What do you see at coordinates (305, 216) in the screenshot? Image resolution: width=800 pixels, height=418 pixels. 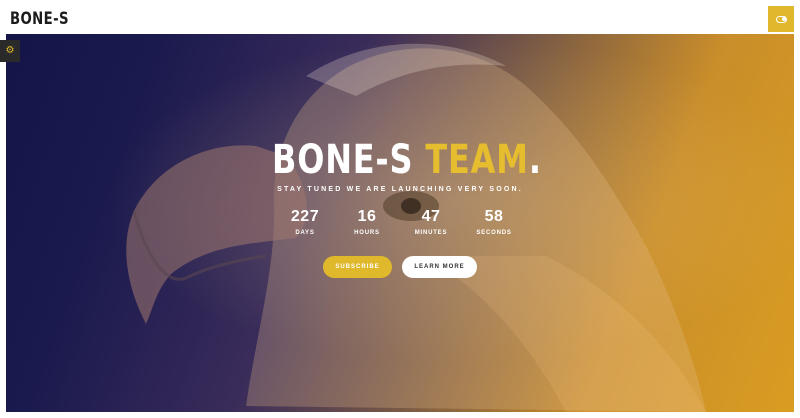 I see `countdown-value: 227` at bounding box center [305, 216].